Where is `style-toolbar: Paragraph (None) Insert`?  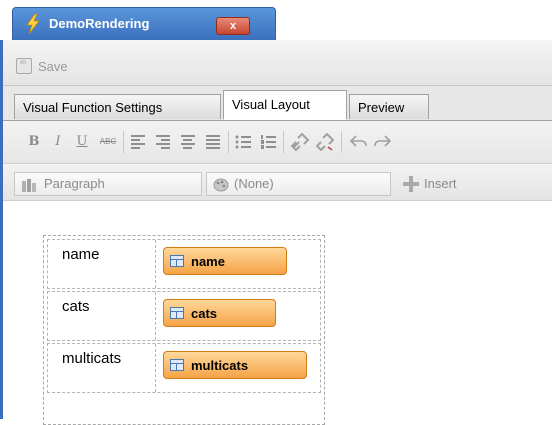
style-toolbar: Paragraph (None) Insert is located at coordinates (277, 182).